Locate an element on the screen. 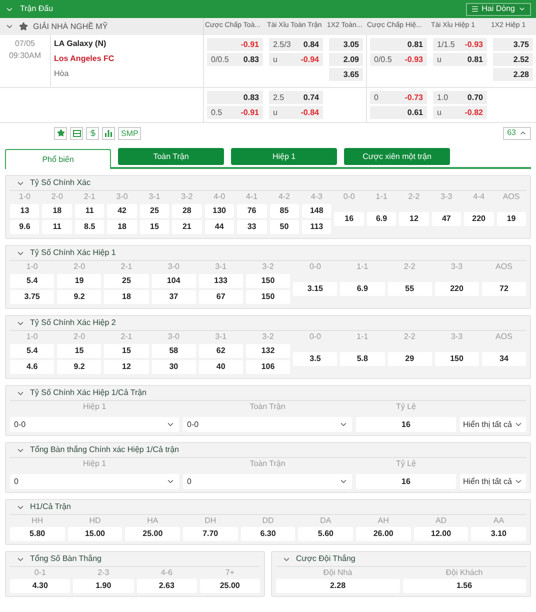  odds-cell: 1.0 0.70 is located at coordinates (460, 97).